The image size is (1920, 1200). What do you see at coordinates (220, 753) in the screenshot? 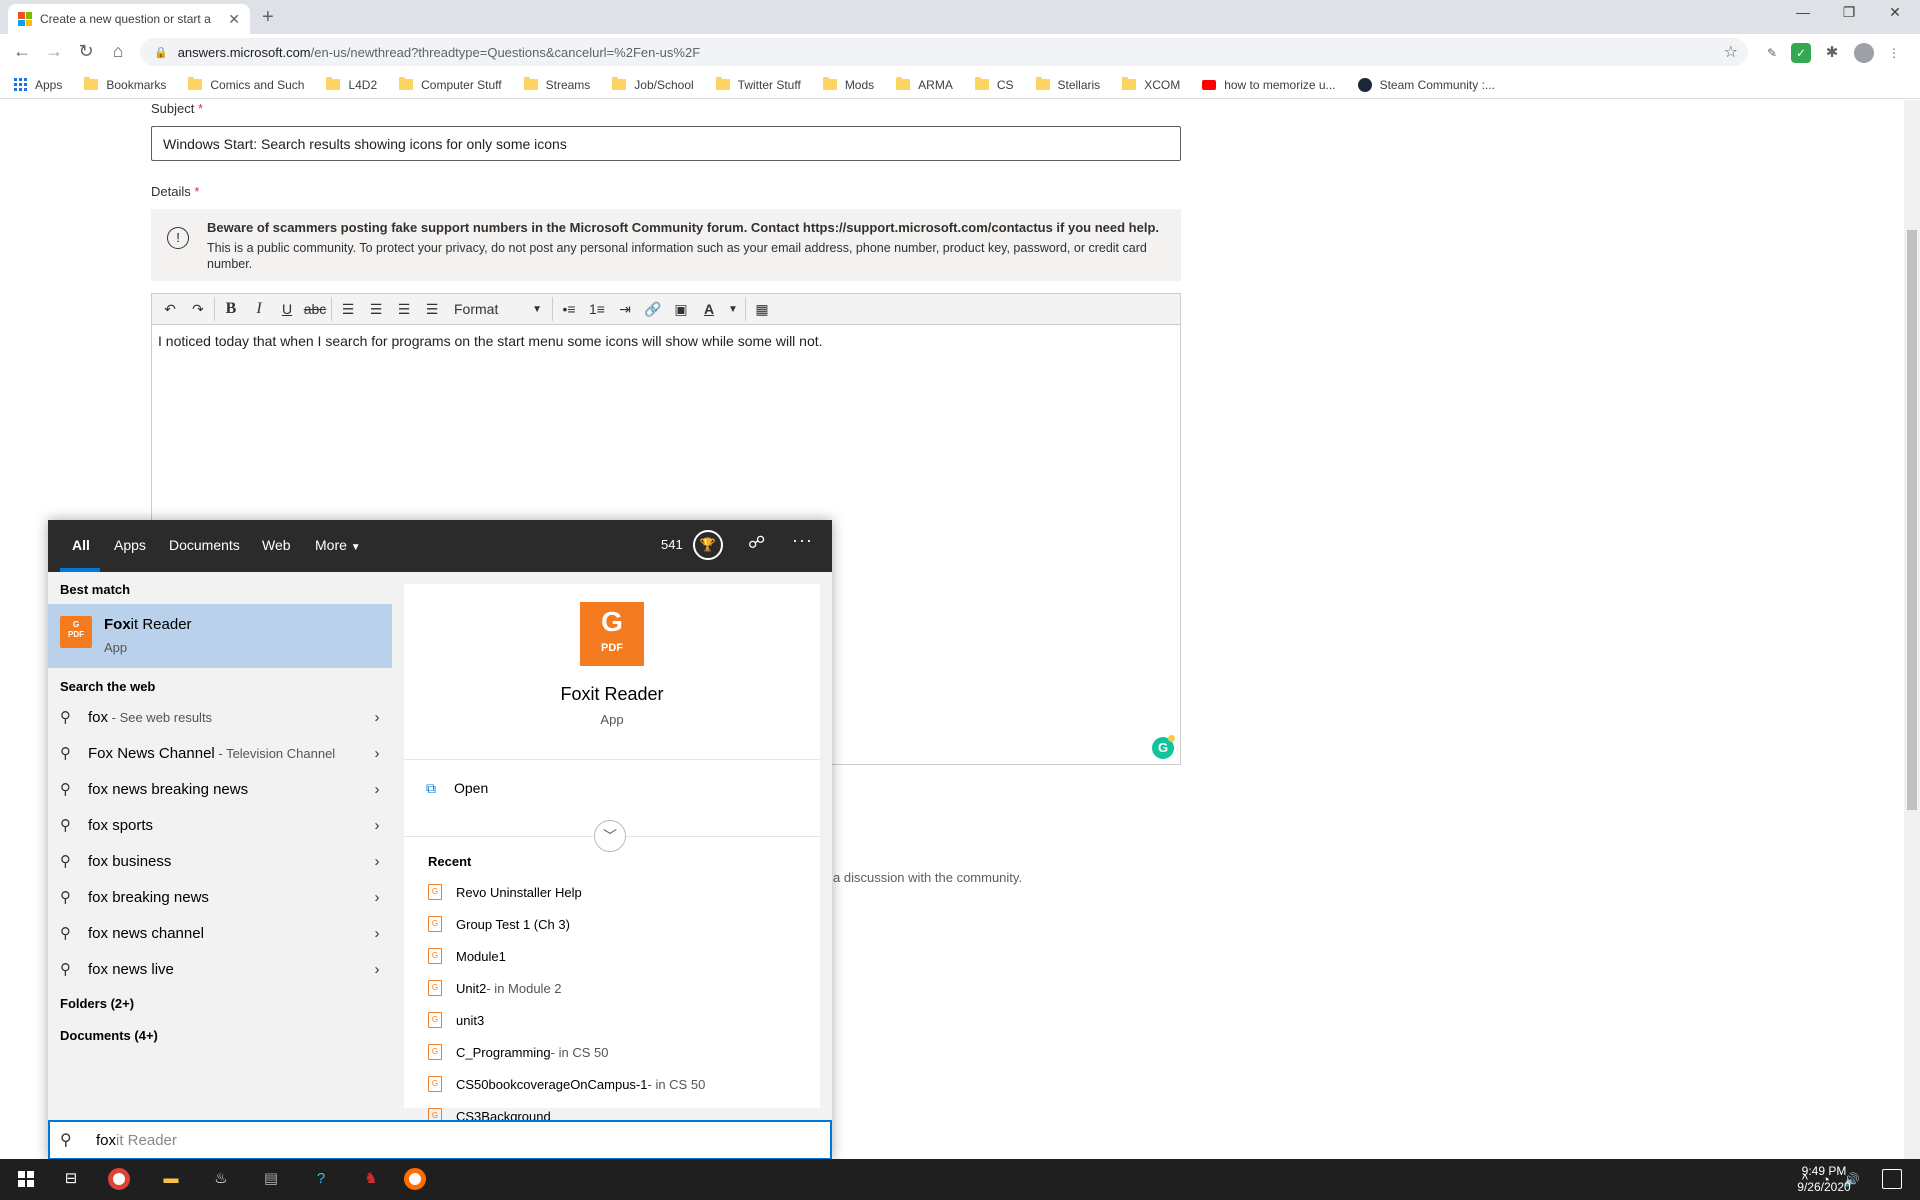
I see `web-result-row: ⚲ Fox News Channel - Television Channel ›` at bounding box center [220, 753].